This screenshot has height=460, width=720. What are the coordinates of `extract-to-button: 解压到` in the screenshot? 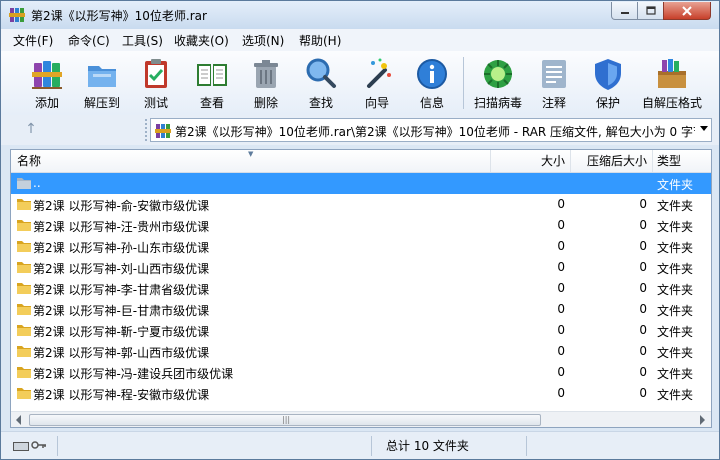 It's located at (102, 82).